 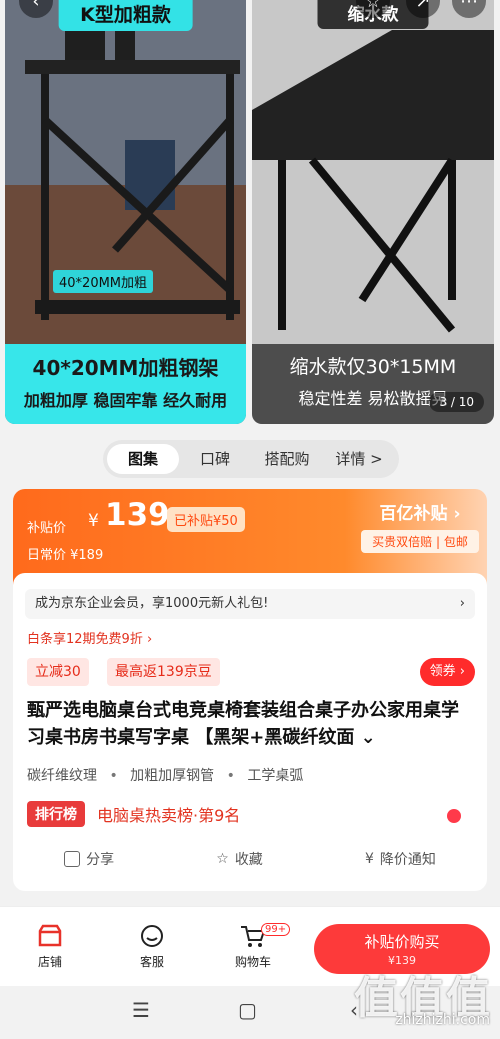 What do you see at coordinates (206, 519) in the screenshot?
I see `subsidy-badge: 已补贴¥50` at bounding box center [206, 519].